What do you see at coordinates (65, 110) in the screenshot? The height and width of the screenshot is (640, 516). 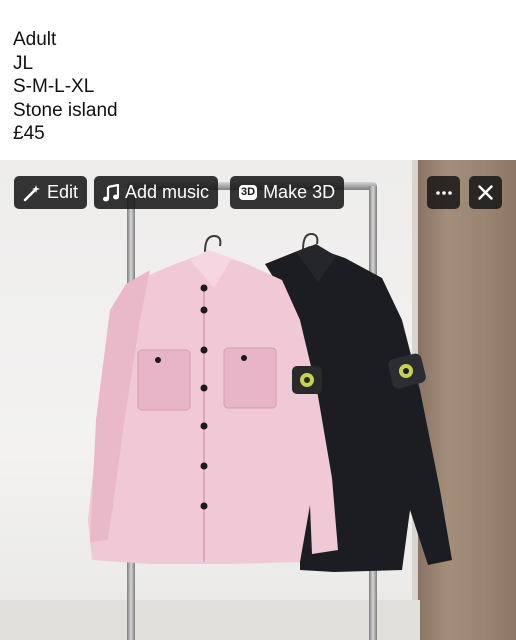 I see `post-line-brand: Stone island` at bounding box center [65, 110].